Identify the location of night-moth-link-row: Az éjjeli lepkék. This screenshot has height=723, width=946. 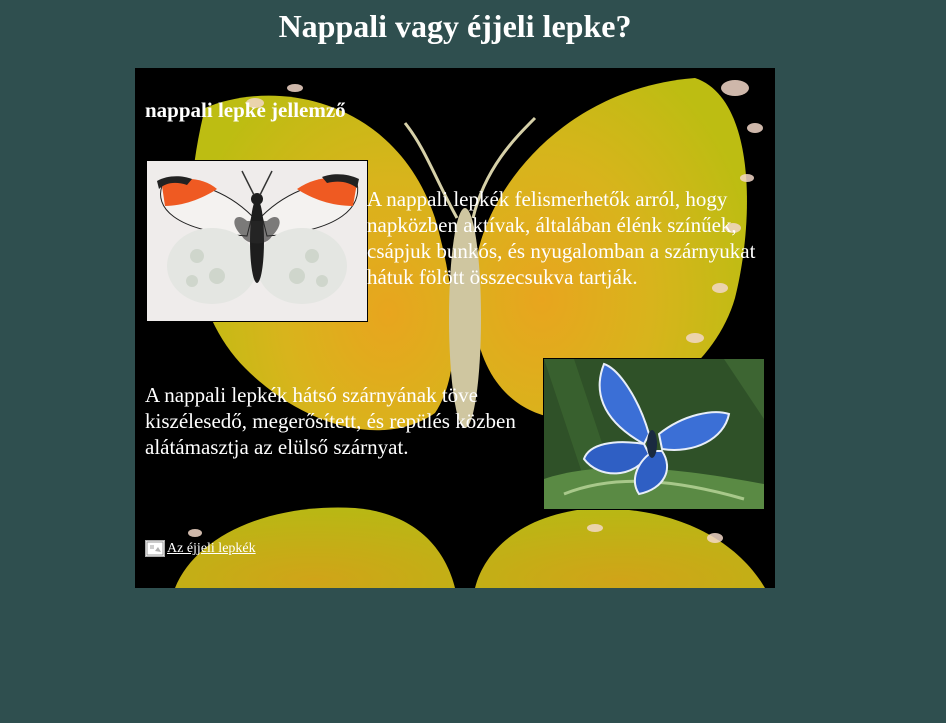
(200, 548).